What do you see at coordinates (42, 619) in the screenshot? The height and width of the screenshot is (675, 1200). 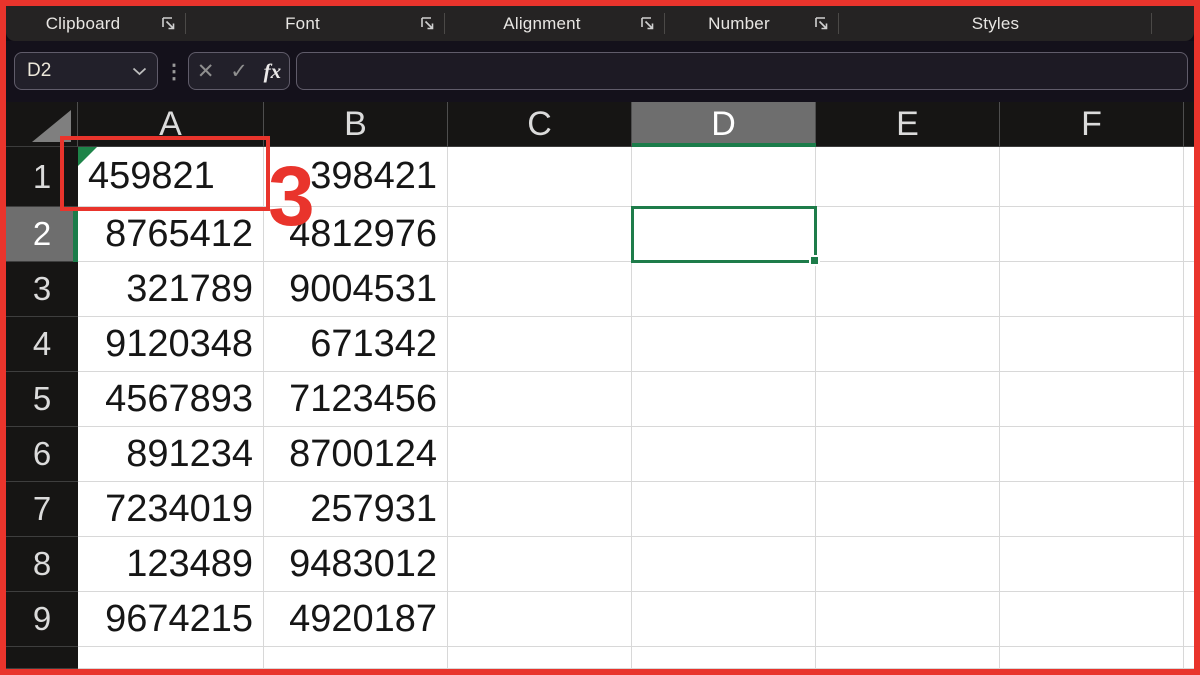 I see `row-header-9: 9` at bounding box center [42, 619].